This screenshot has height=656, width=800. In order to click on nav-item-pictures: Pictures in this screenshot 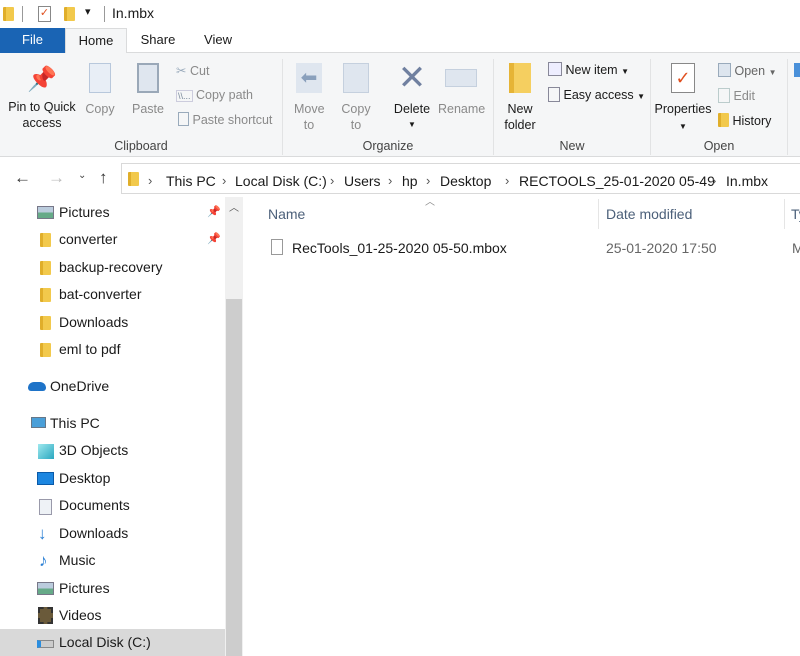, I will do `click(112, 588)`.